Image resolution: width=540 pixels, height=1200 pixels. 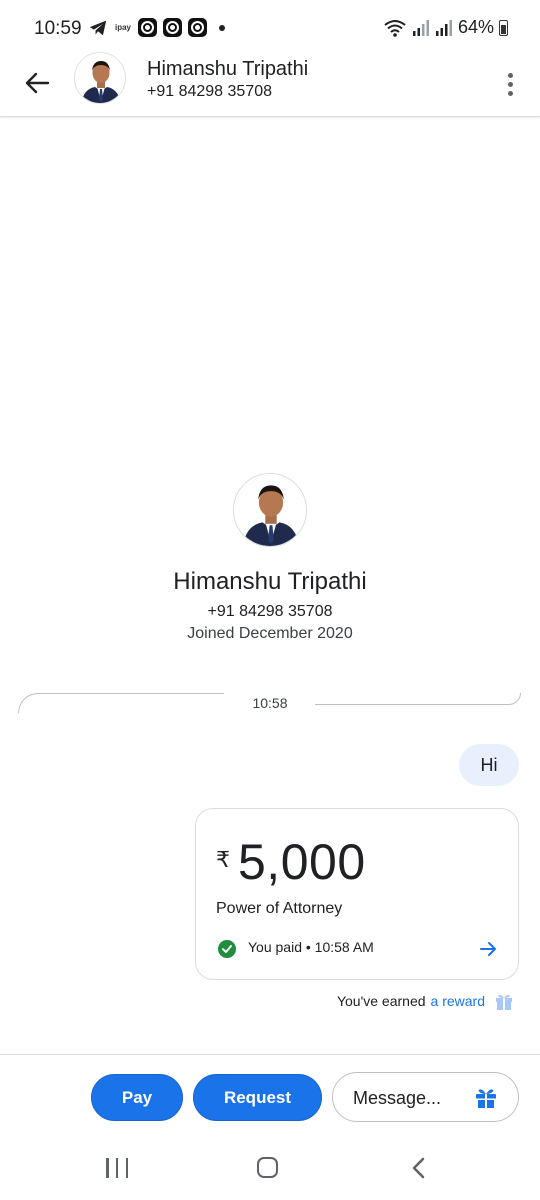 I want to click on status-right: 64%, so click(x=445, y=27).